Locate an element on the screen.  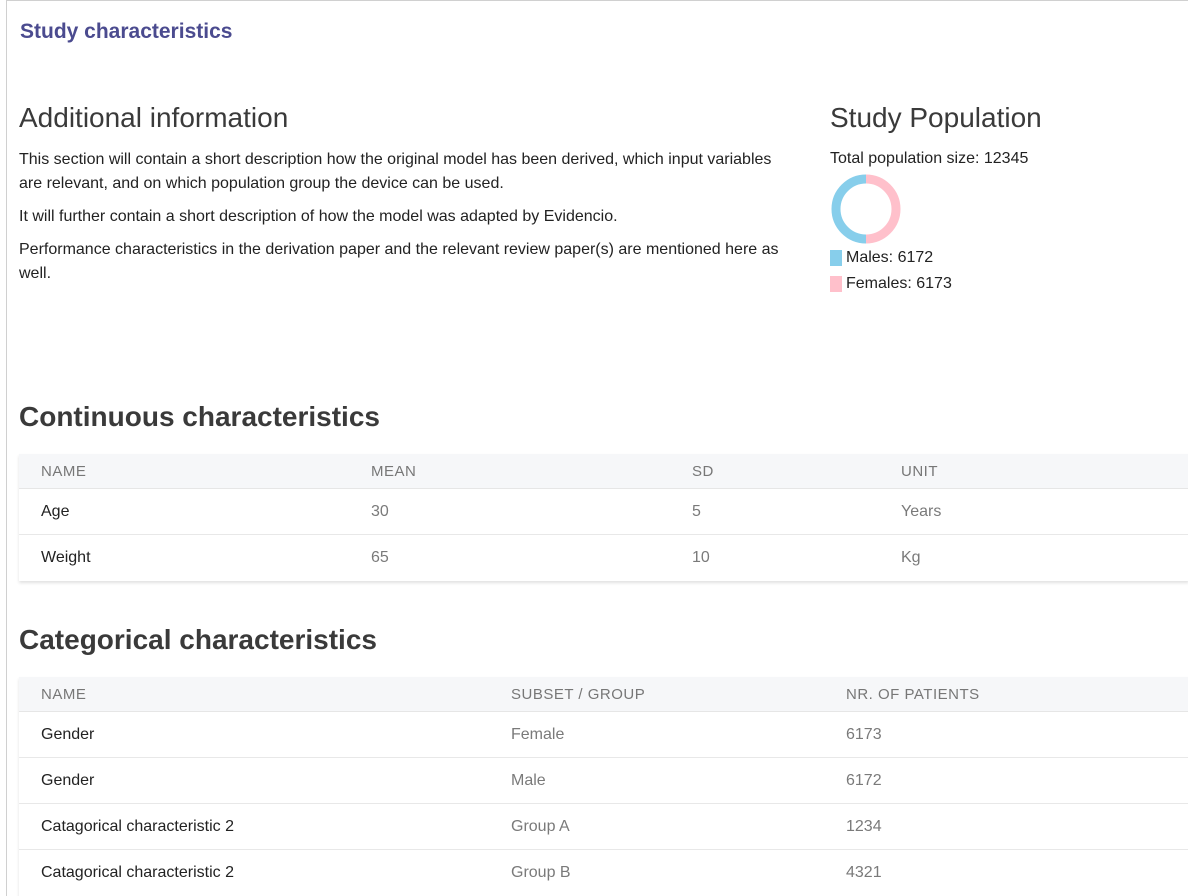
group-cell: Female is located at coordinates (538, 734).